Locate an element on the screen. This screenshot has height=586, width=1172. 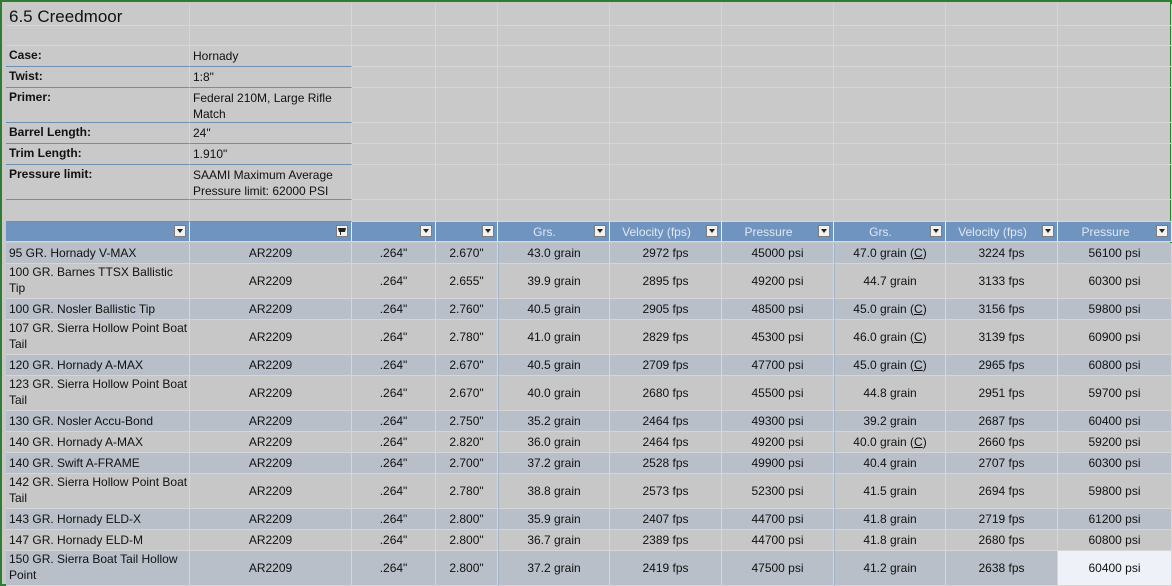
data-cell-max-grs: 41.8 grain is located at coordinates (890, 519).